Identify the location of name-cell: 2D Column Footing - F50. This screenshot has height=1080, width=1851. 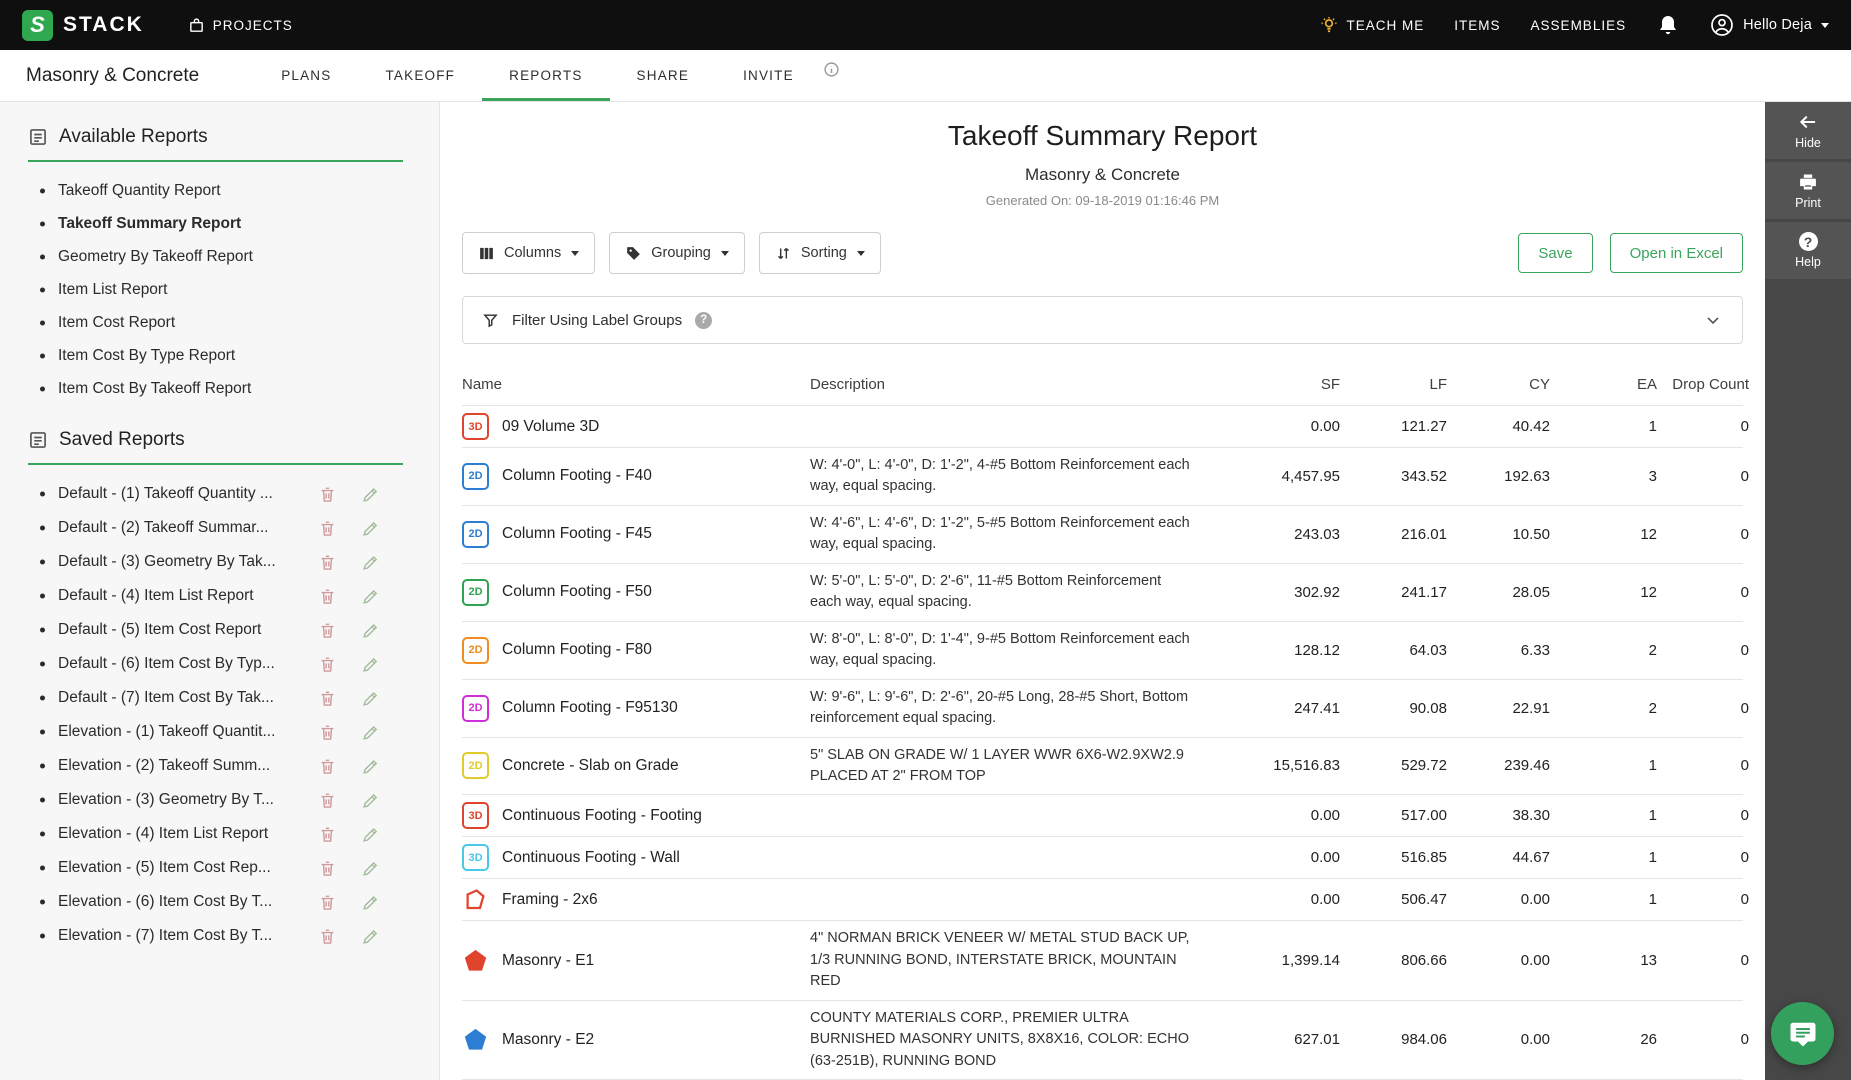
(636, 592).